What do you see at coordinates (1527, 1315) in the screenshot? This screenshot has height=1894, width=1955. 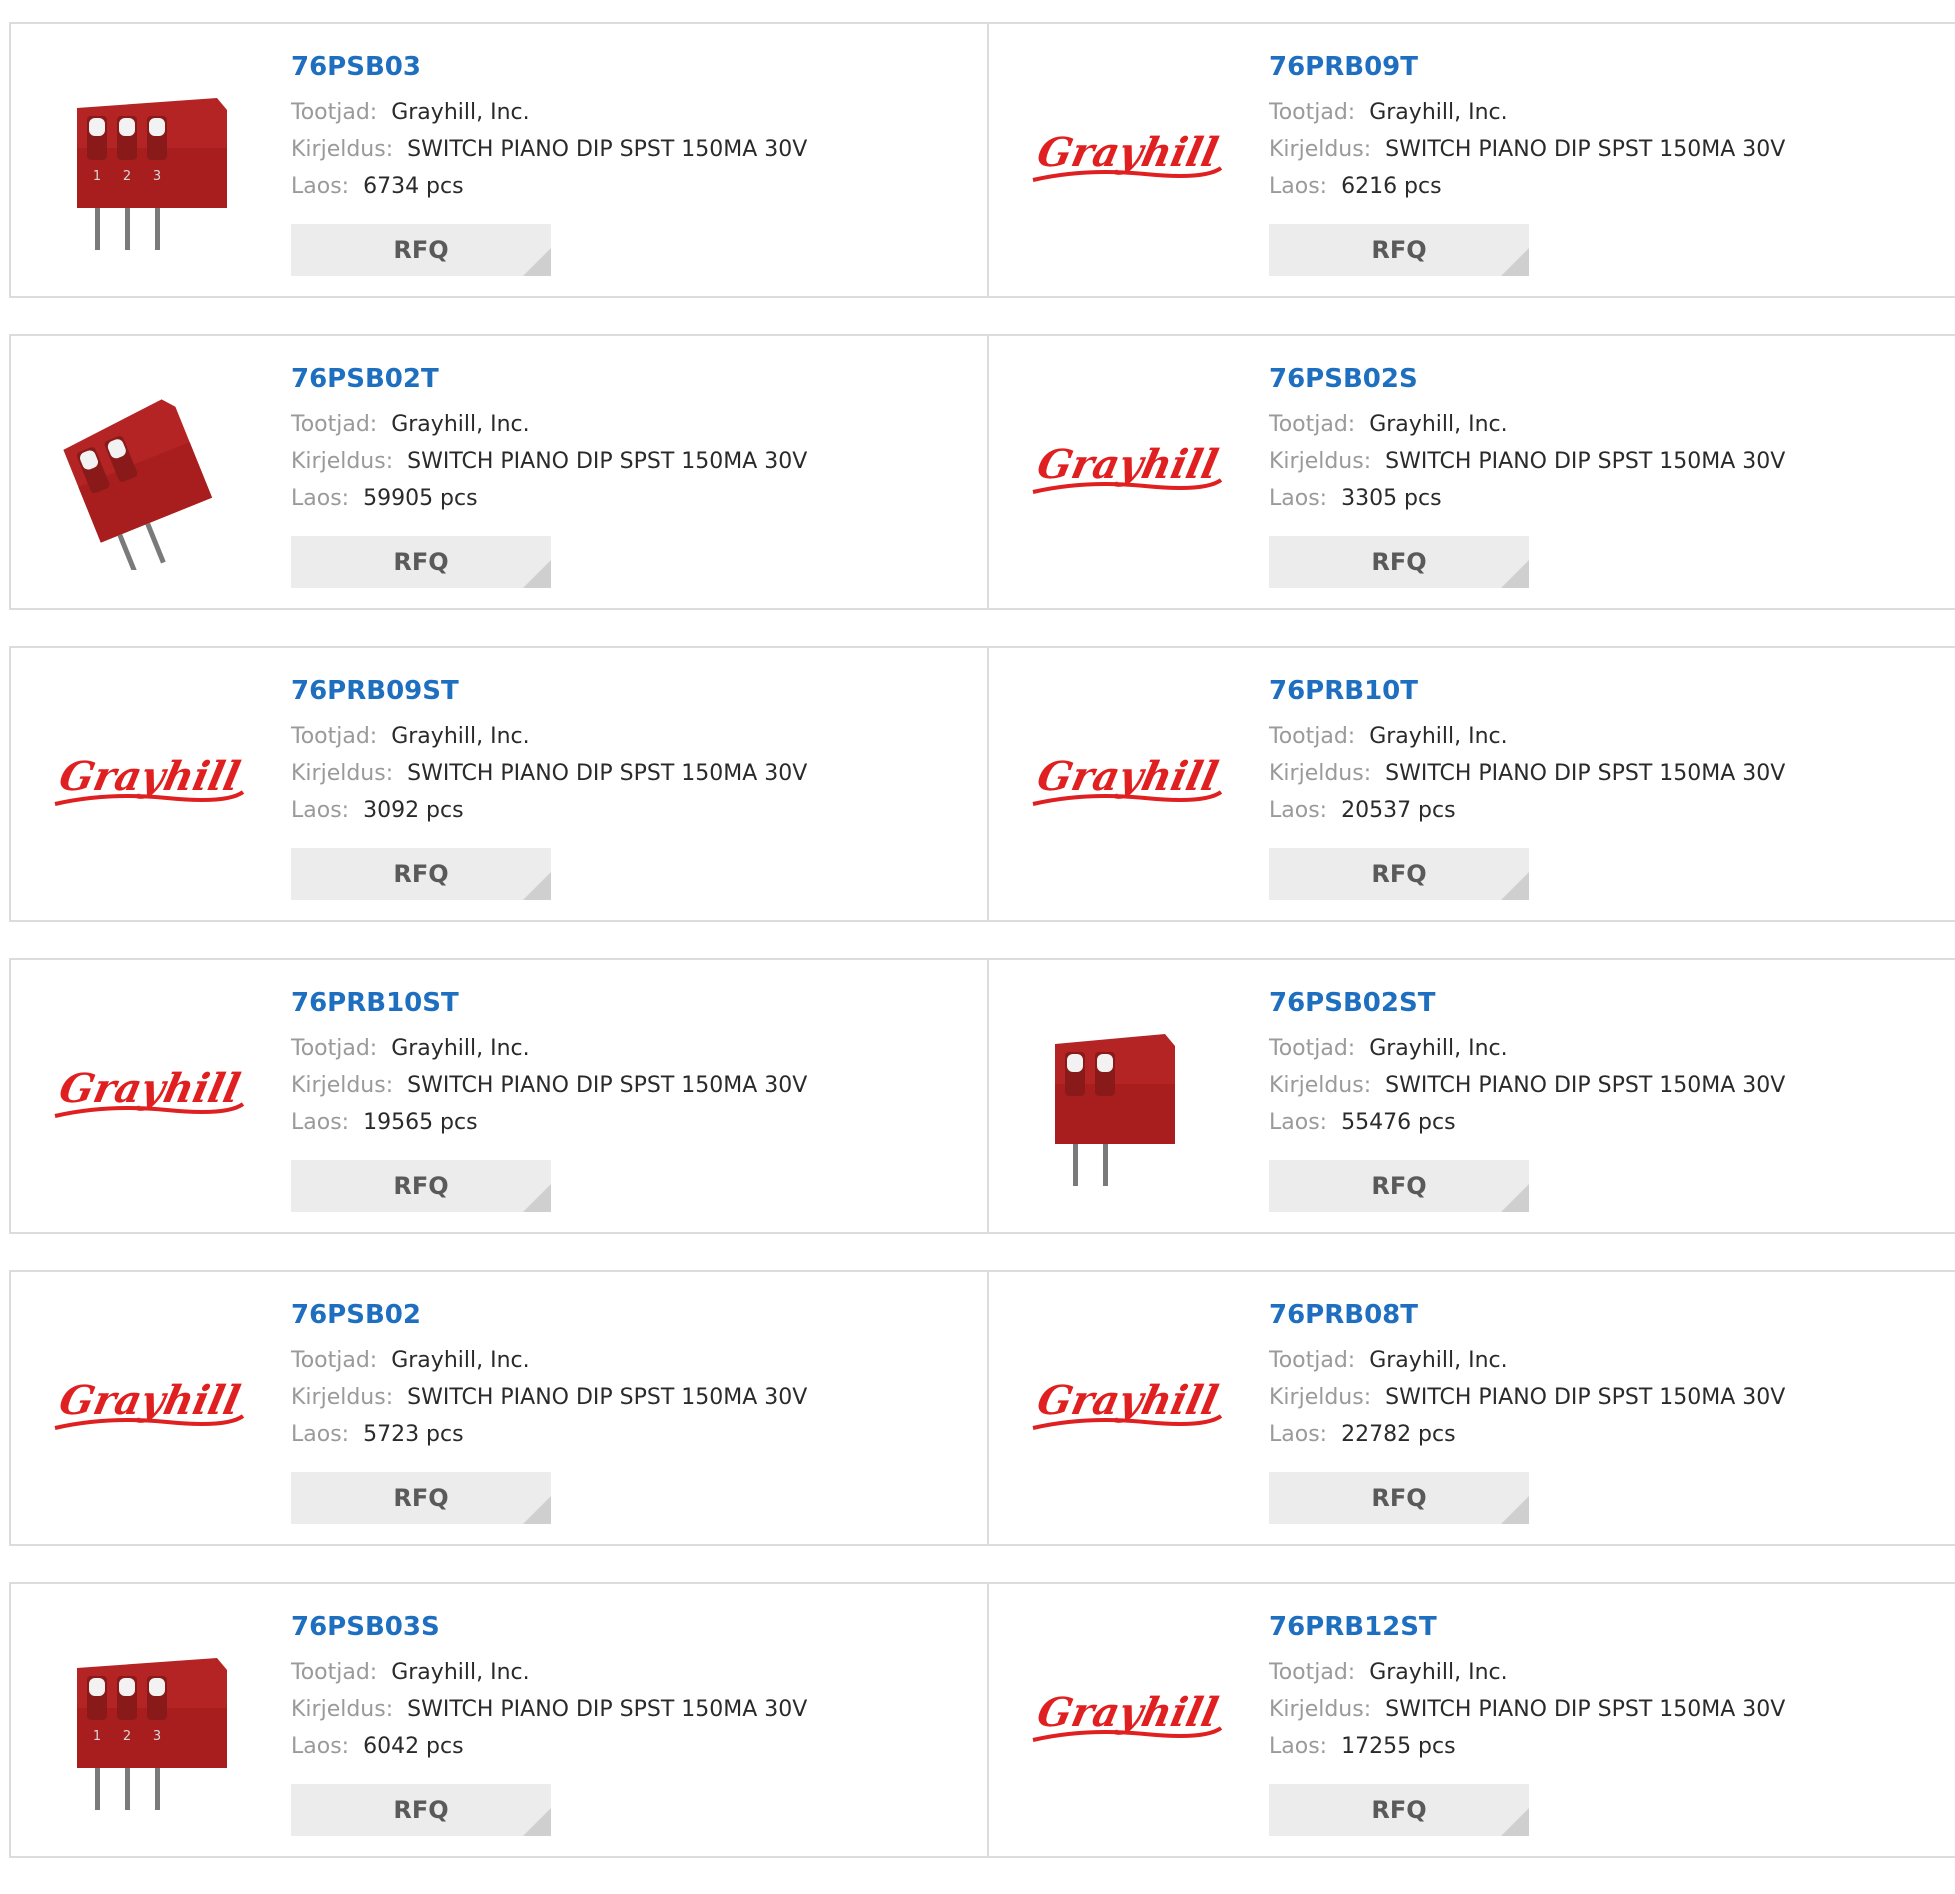 I see `part-number-link: 76PRB08T` at bounding box center [1527, 1315].